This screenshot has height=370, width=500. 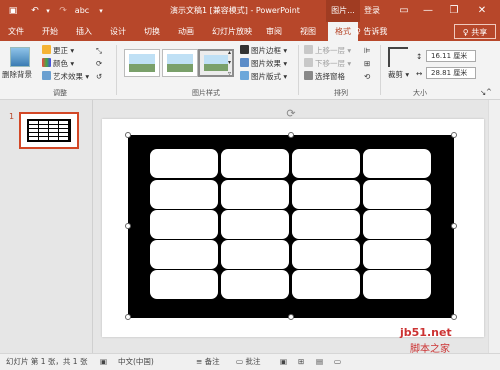 What do you see at coordinates (244, 49) in the screenshot?
I see `pen-icon` at bounding box center [244, 49].